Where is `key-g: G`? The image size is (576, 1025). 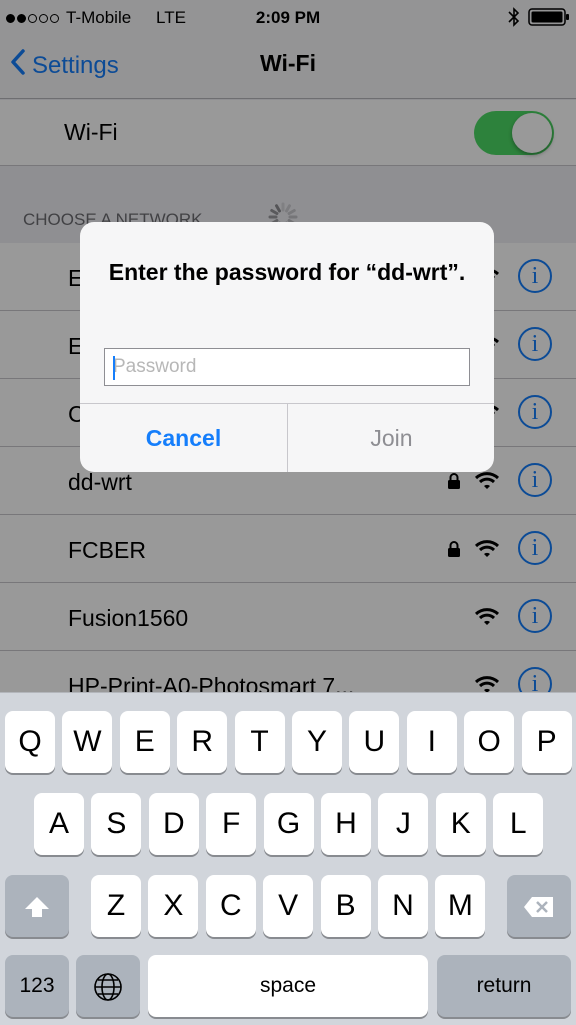
key-g: G is located at coordinates (288, 824).